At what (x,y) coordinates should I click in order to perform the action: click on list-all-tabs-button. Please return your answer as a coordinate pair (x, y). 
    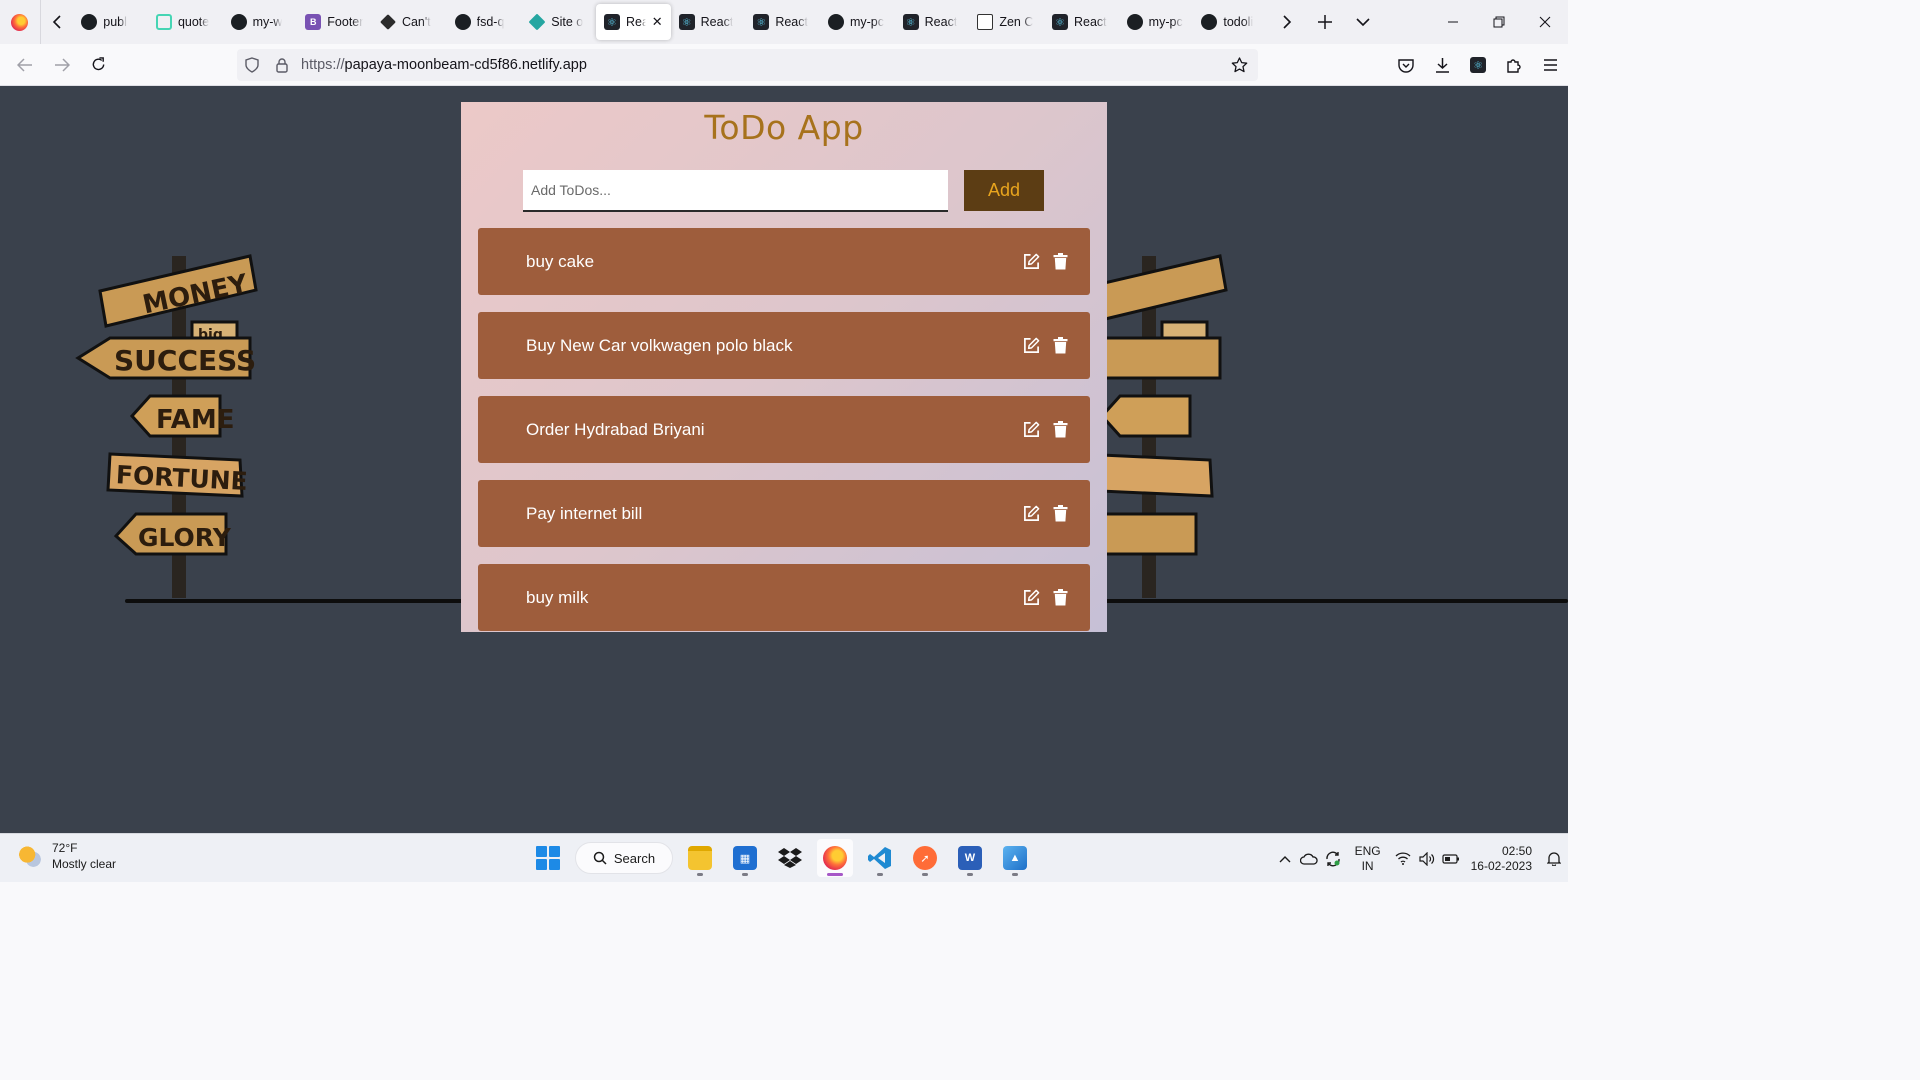
    Looking at the image, I should click on (1363, 22).